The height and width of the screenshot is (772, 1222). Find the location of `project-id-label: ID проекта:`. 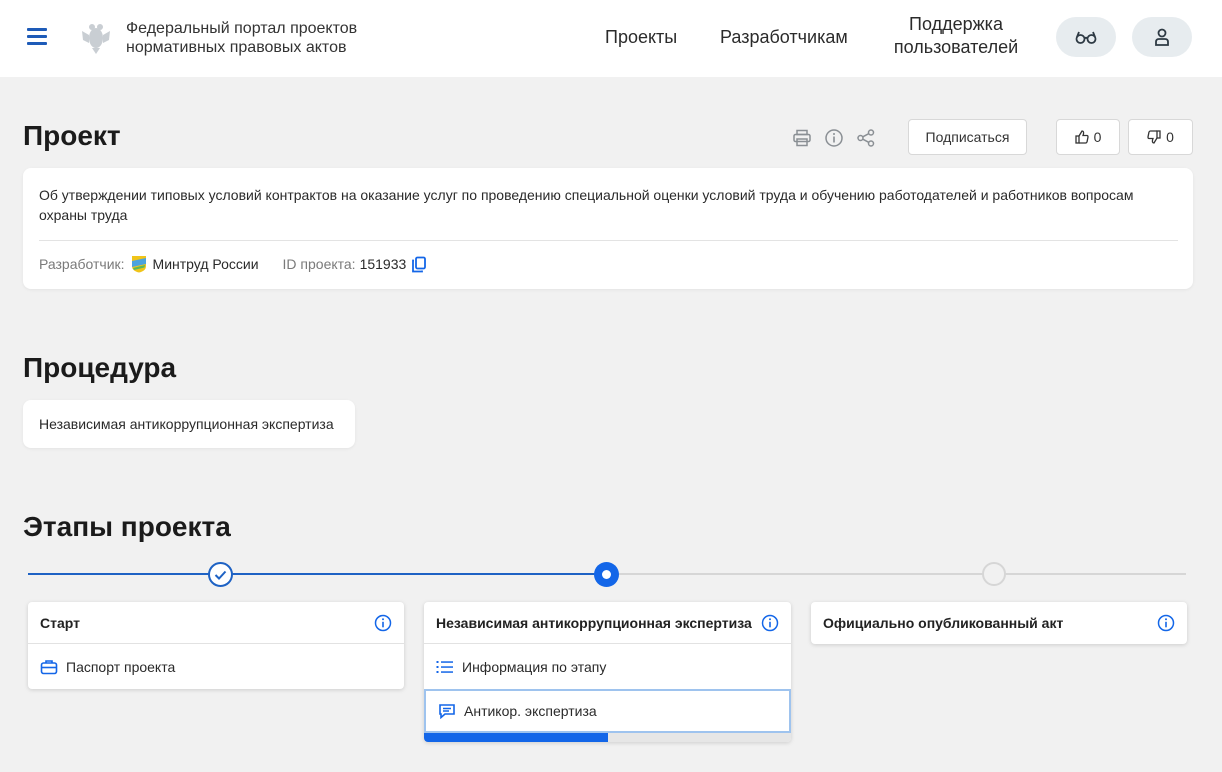

project-id-label: ID проекта: is located at coordinates (319, 264).